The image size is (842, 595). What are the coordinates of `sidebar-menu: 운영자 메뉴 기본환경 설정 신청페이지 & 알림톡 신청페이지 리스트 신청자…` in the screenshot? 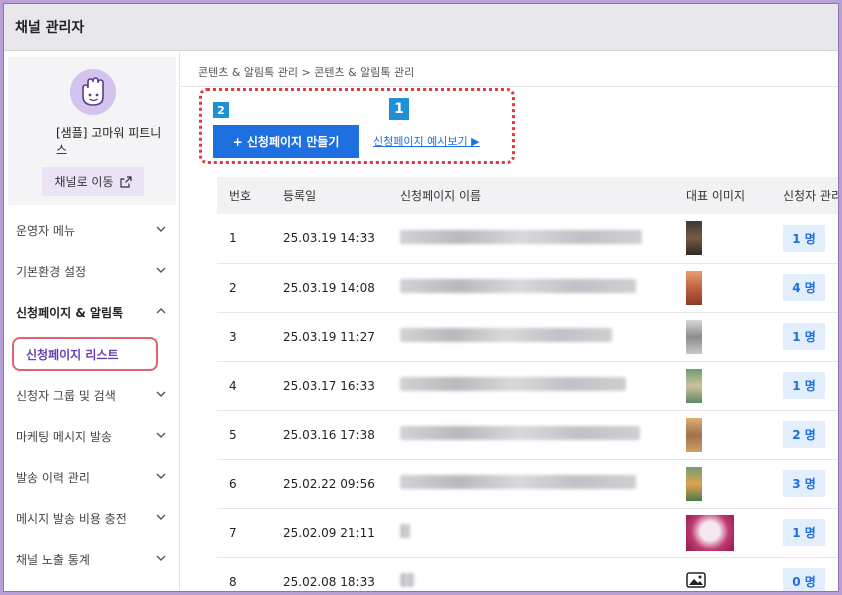 It's located at (92, 395).